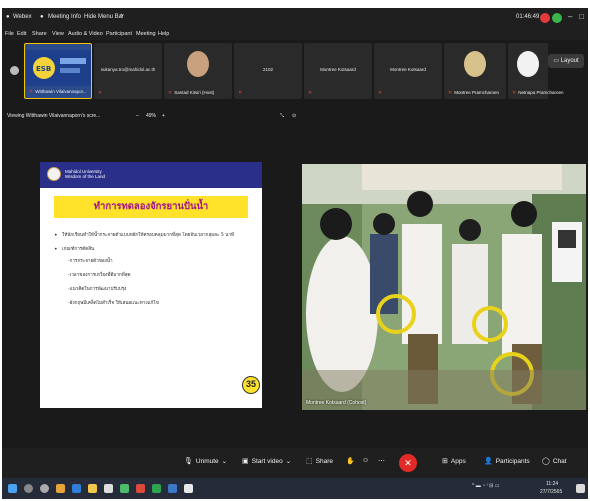 The image size is (590, 501). Describe the element at coordinates (546, 461) in the screenshot. I see `chat-icon: ◯` at that location.